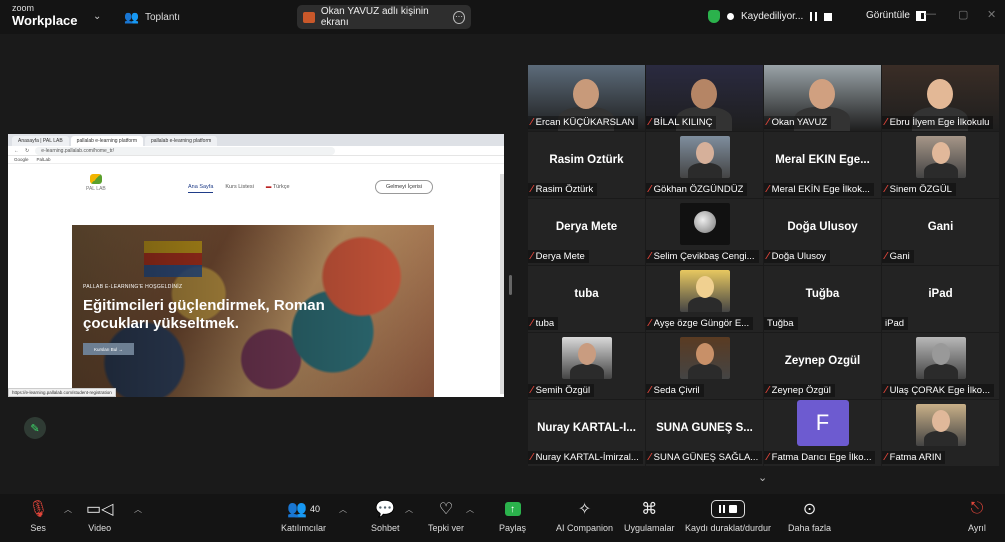  I want to click on maximize-icon: ▢, so click(963, 14).